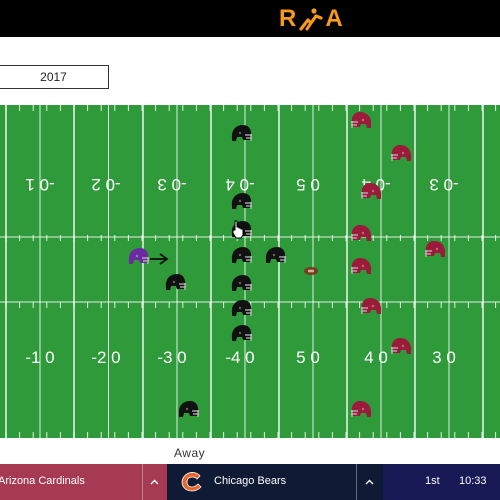 This screenshot has width=500, height=500. What do you see at coordinates (441, 482) in the screenshot?
I see `game-clock-panel: 1st 10:33` at bounding box center [441, 482].